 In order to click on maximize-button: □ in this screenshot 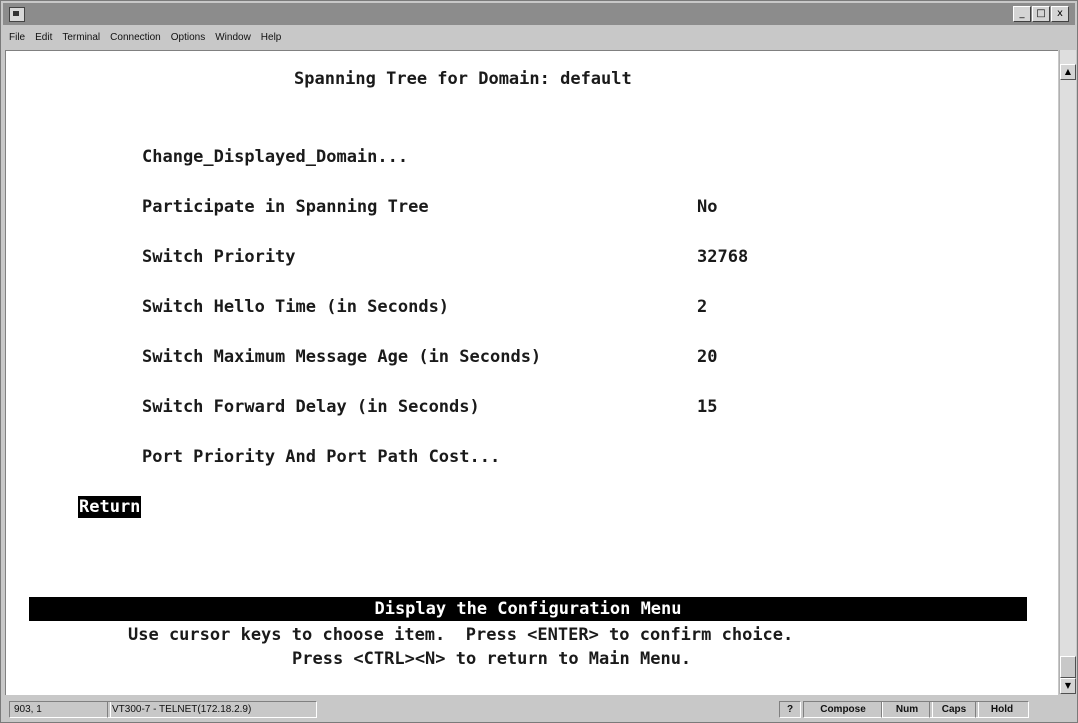, I will do `click(1041, 14)`.